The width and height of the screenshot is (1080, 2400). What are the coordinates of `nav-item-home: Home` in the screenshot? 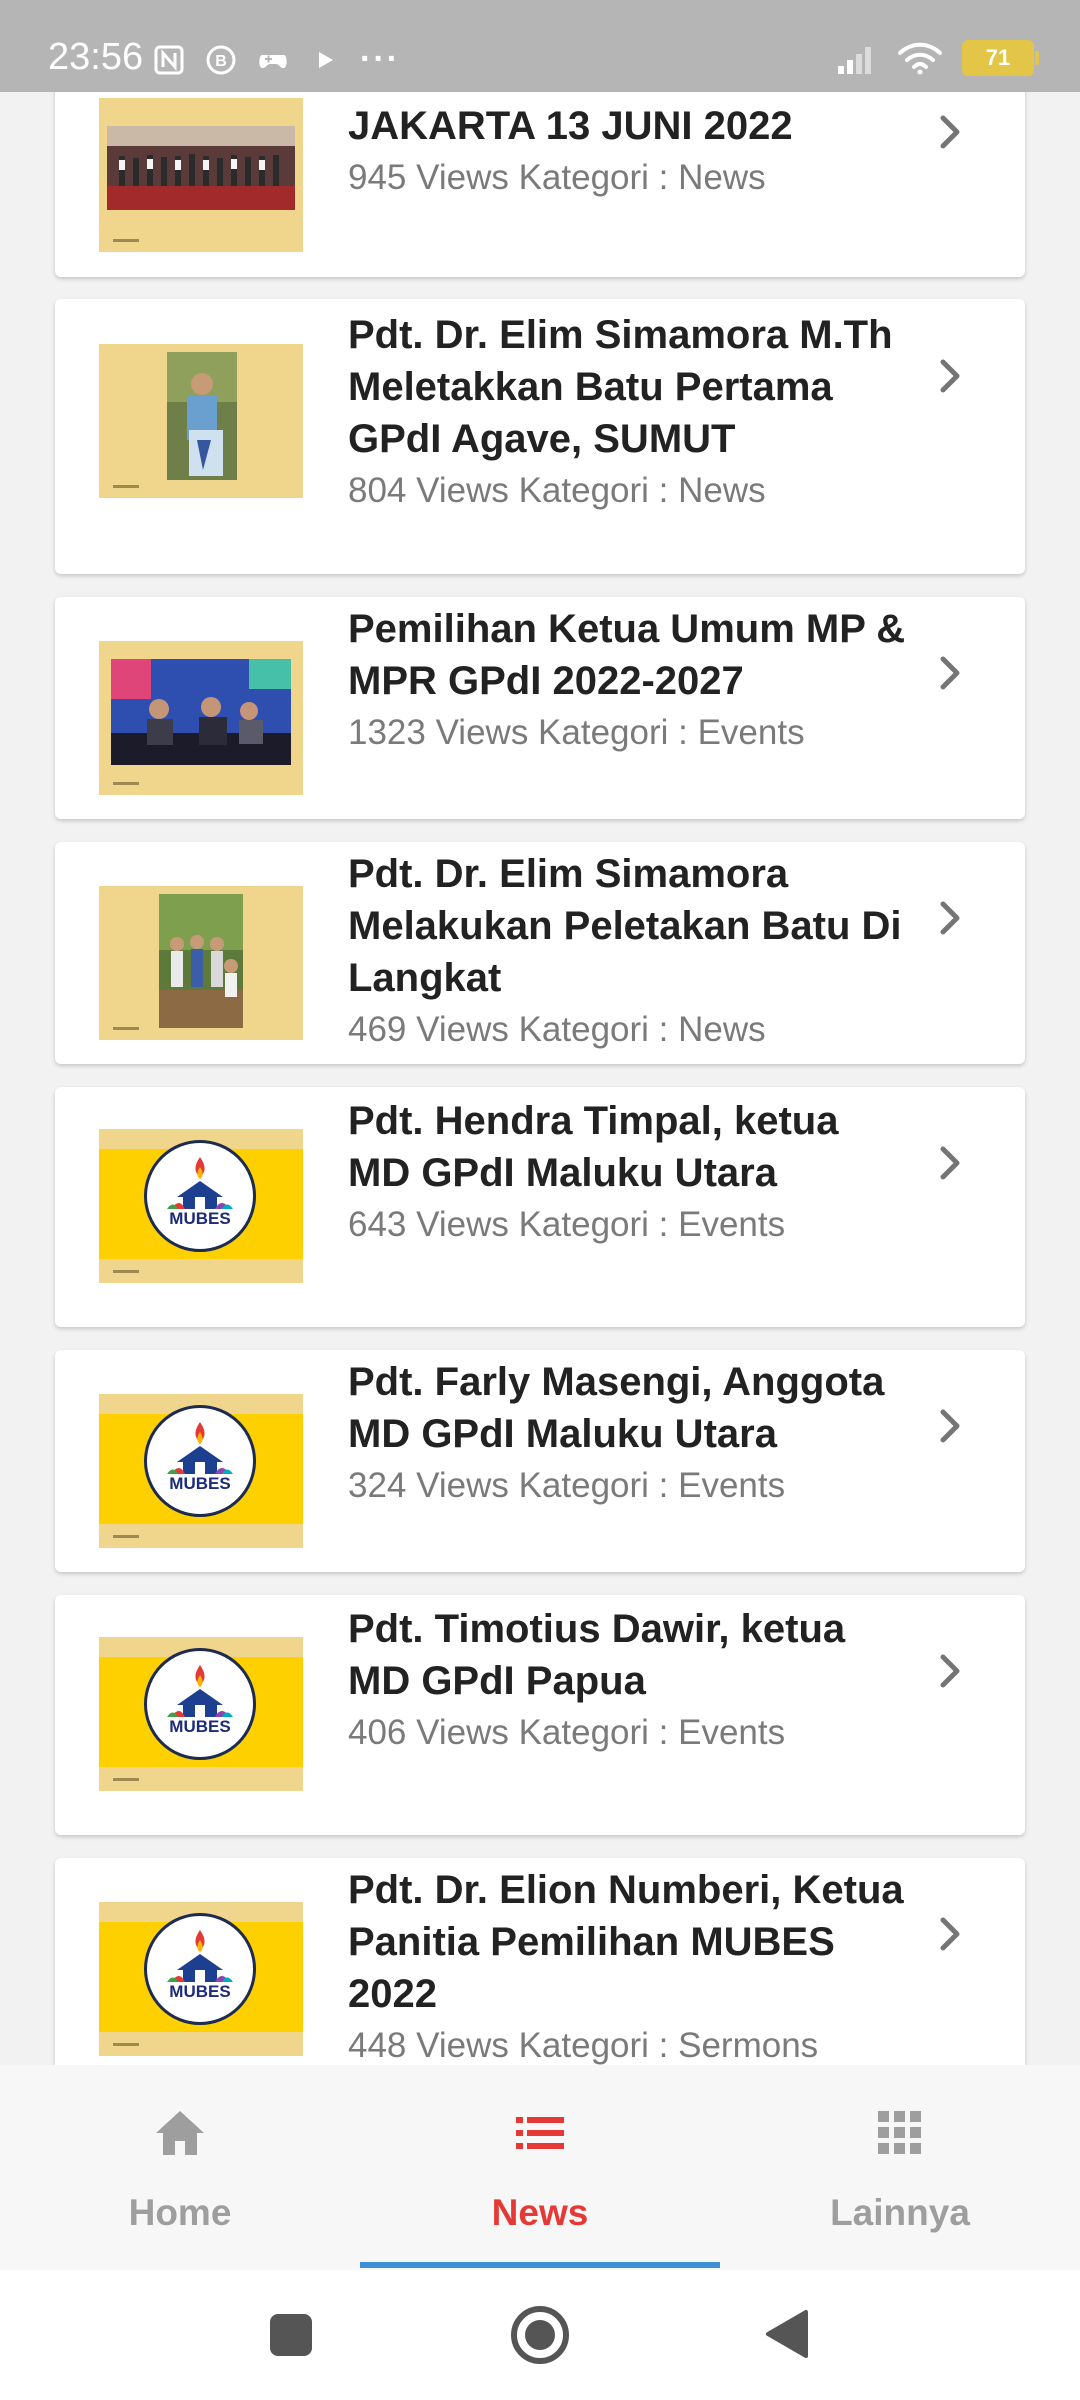 It's located at (180, 2167).